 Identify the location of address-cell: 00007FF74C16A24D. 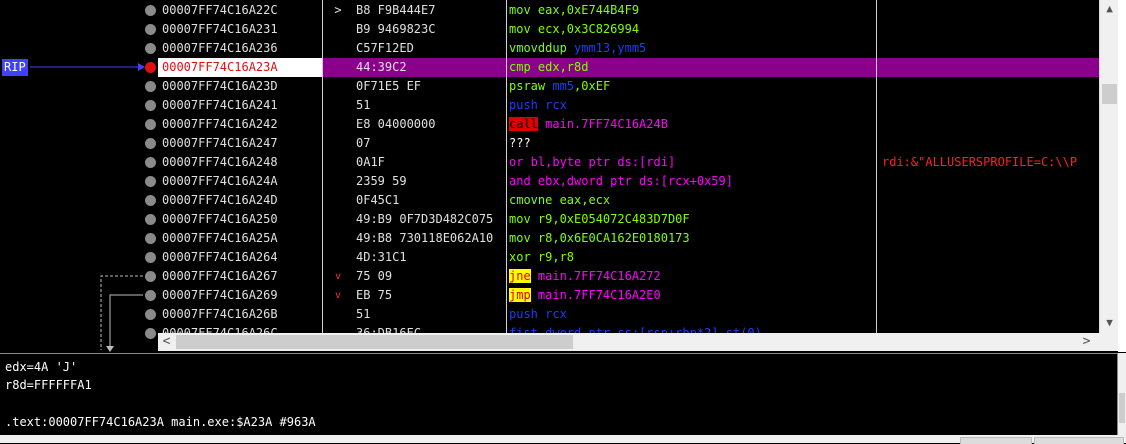
(240, 200).